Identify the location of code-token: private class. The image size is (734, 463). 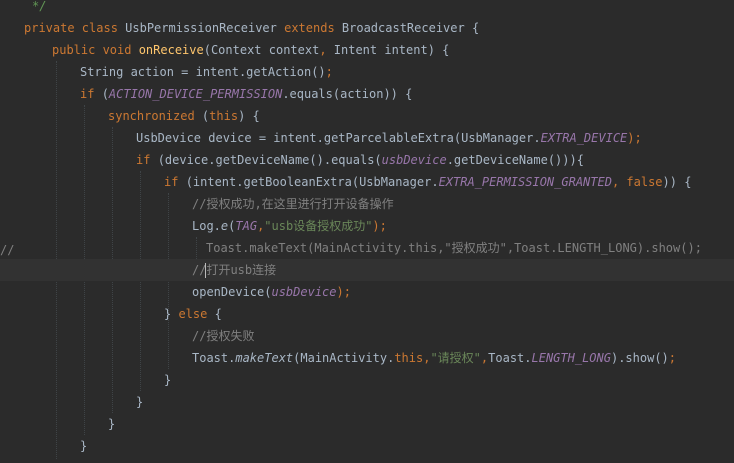
(75, 28).